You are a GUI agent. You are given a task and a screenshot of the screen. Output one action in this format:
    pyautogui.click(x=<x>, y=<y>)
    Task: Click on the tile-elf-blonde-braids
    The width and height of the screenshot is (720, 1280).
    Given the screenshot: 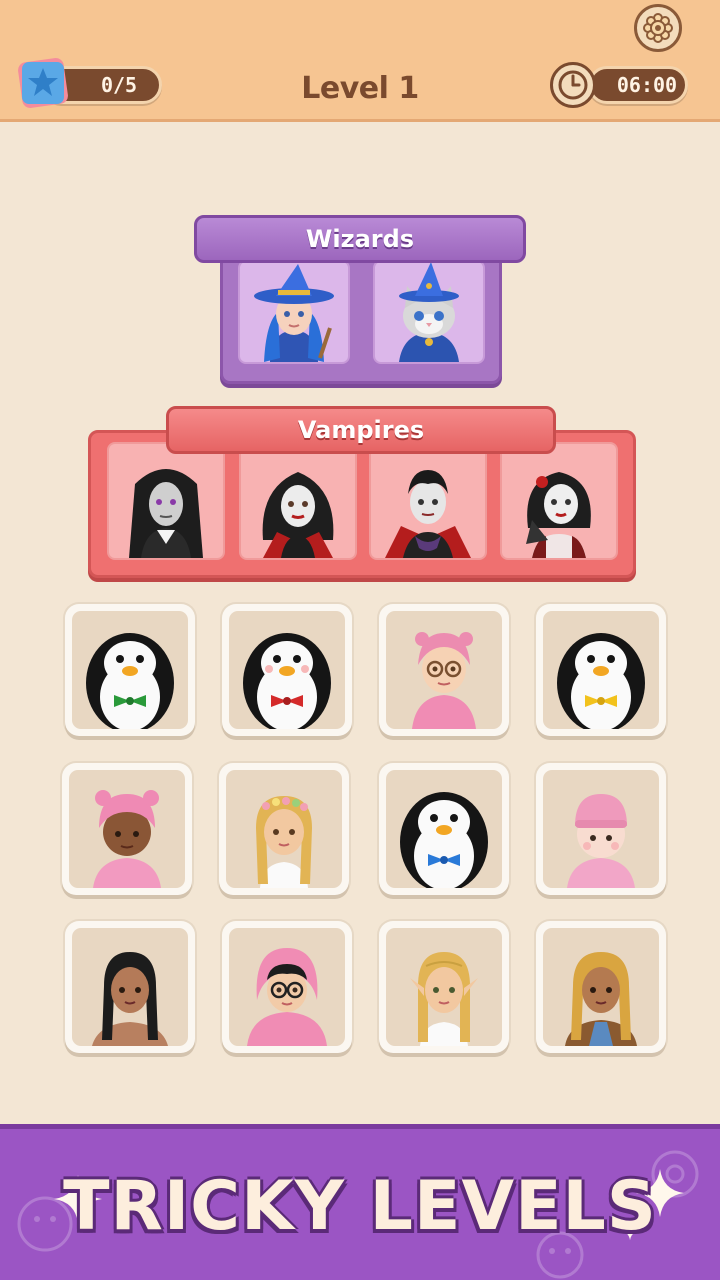 What is the action you would take?
    pyautogui.click(x=444, y=987)
    